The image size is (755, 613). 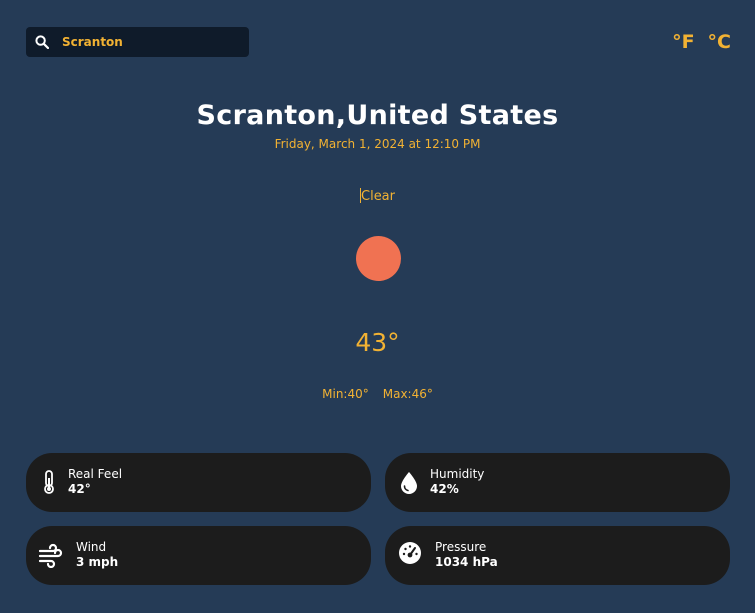 I want to click on real-feel-card: Real Feel 42°, so click(x=198, y=482).